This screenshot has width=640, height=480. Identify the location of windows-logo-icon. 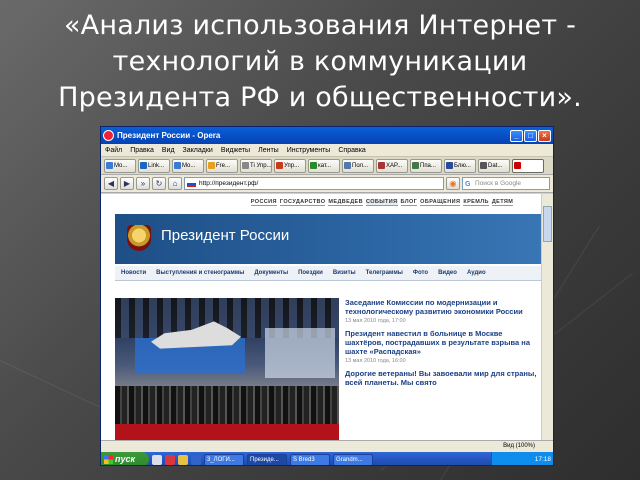
(108, 459).